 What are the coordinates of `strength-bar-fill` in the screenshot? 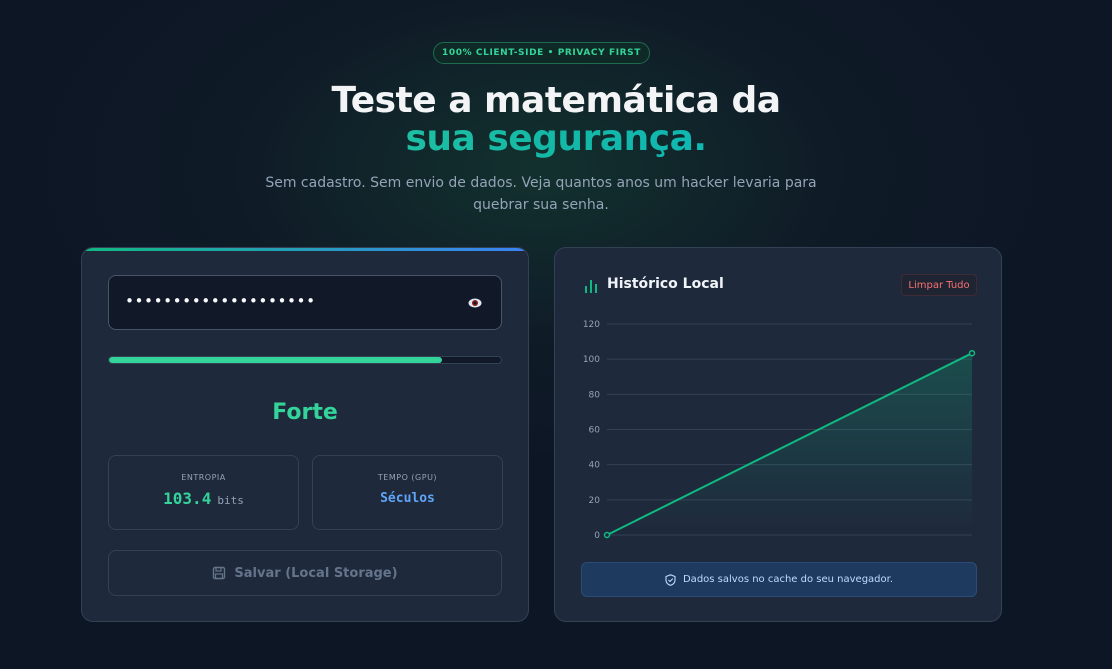 It's located at (276, 360).